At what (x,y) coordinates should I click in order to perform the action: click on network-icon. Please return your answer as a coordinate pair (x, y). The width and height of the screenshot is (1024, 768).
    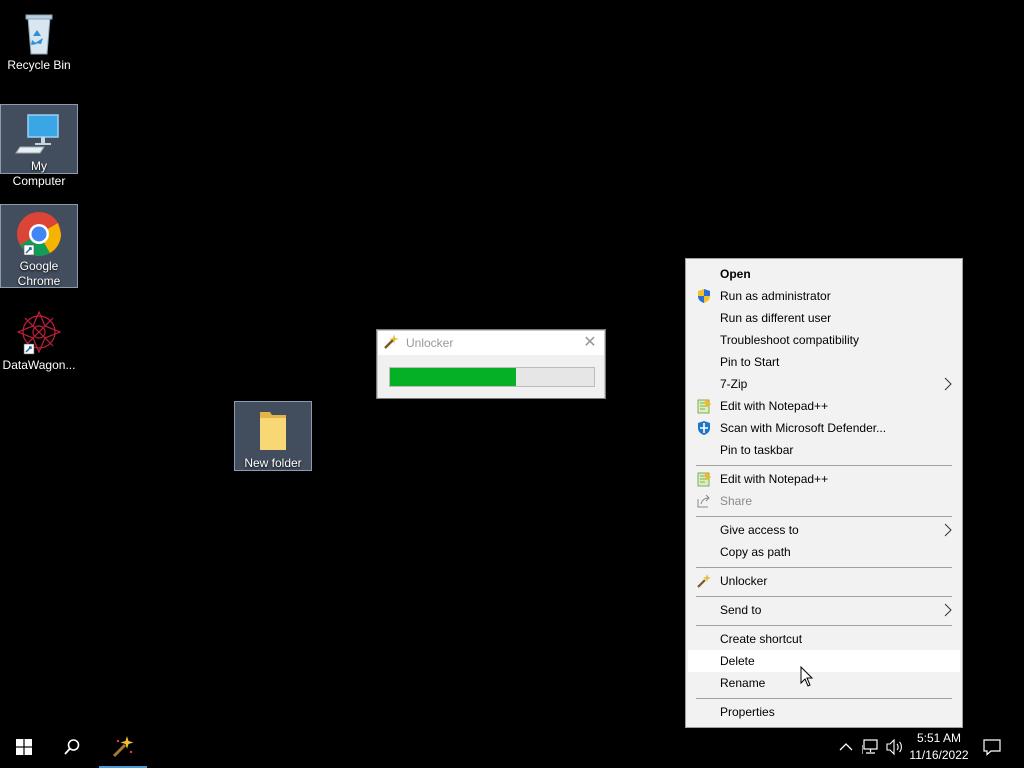
    Looking at the image, I should click on (870, 748).